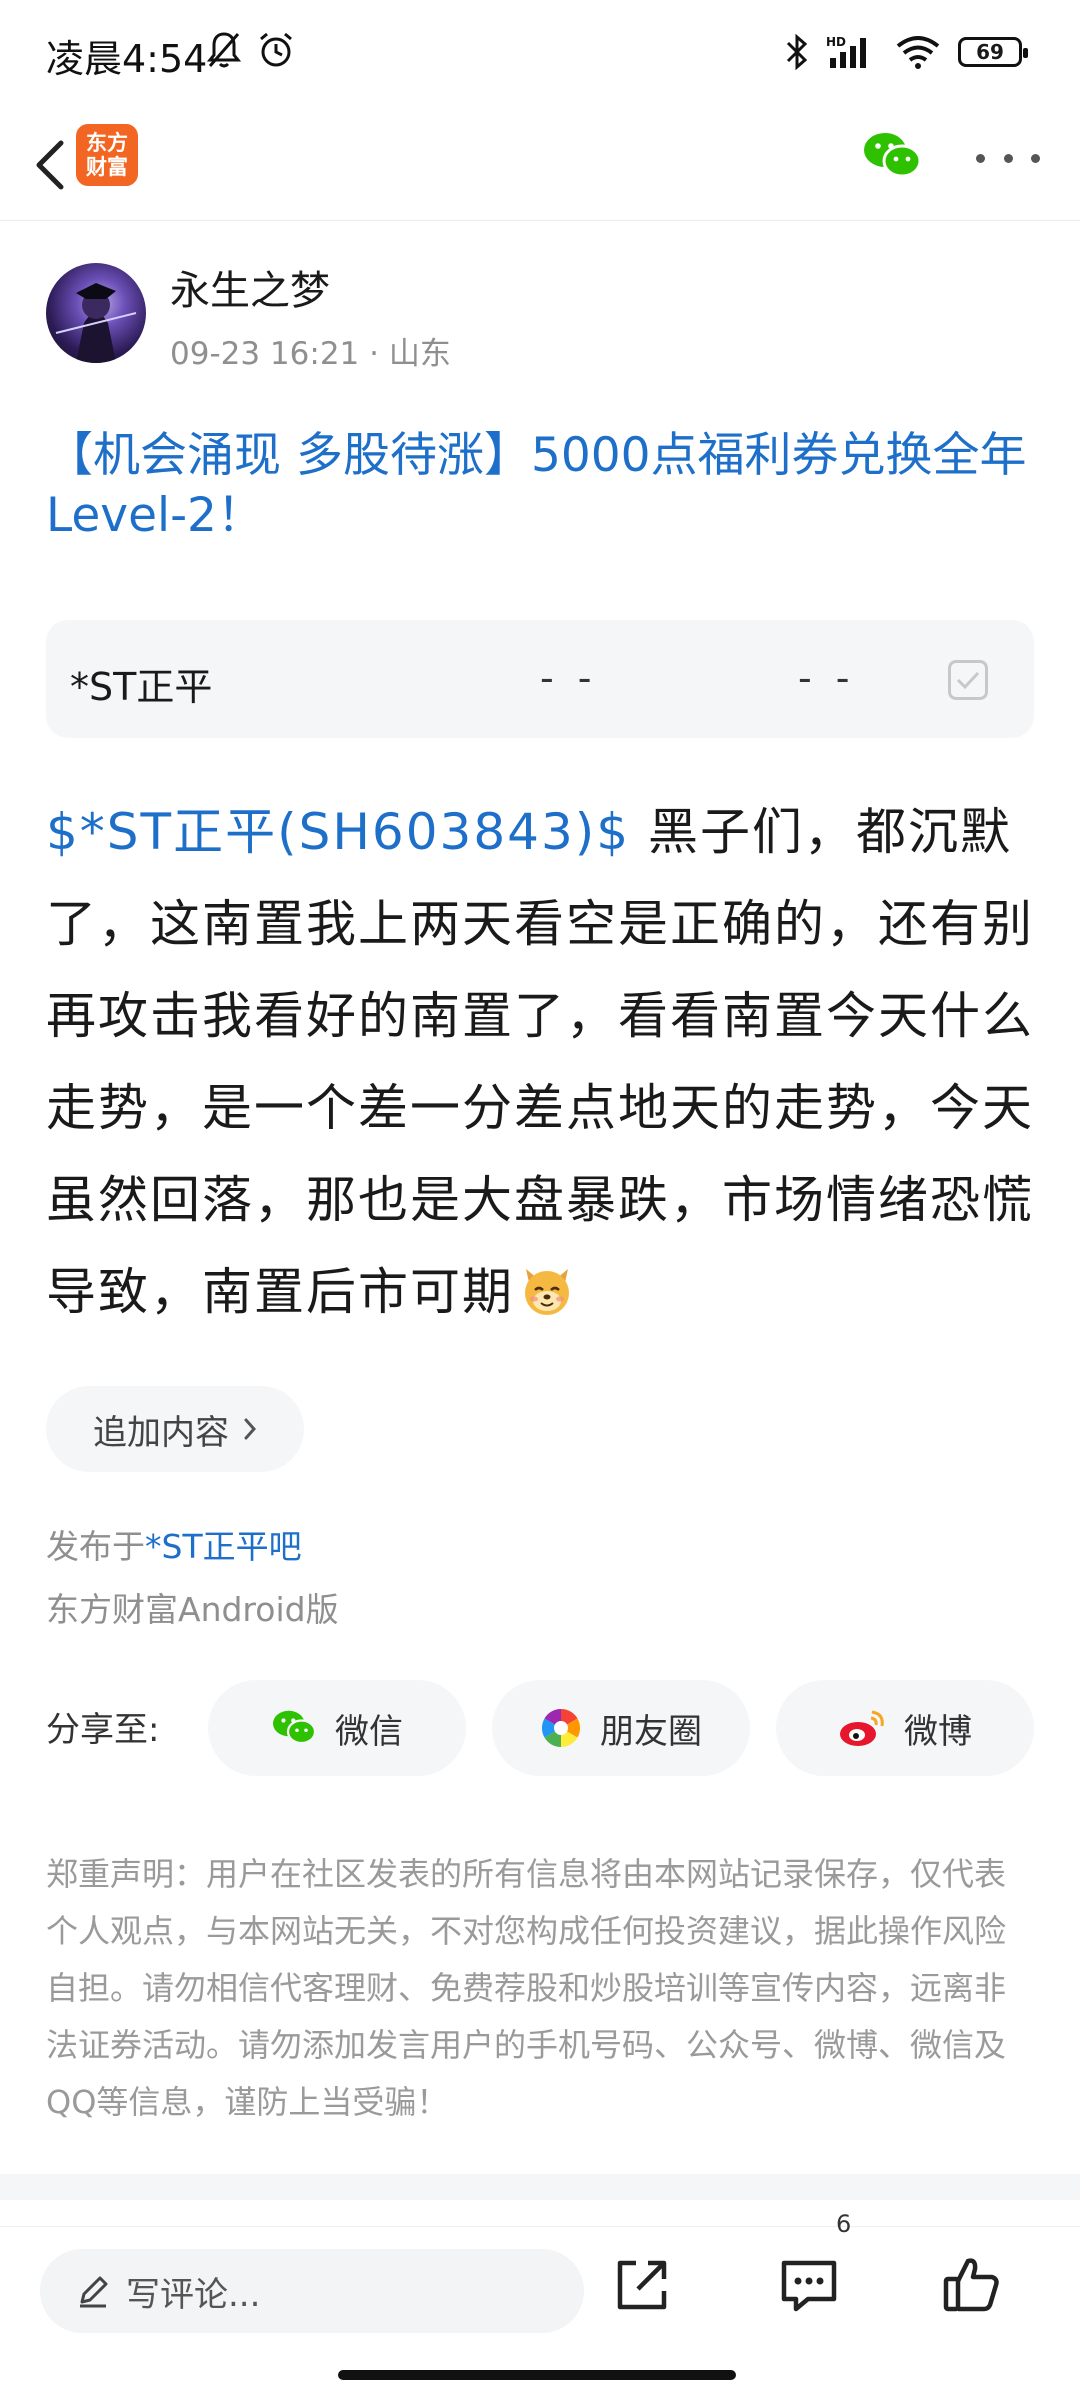 This screenshot has width=1080, height=2400. Describe the element at coordinates (276, 49) in the screenshot. I see `alarm-clock-icon` at that location.